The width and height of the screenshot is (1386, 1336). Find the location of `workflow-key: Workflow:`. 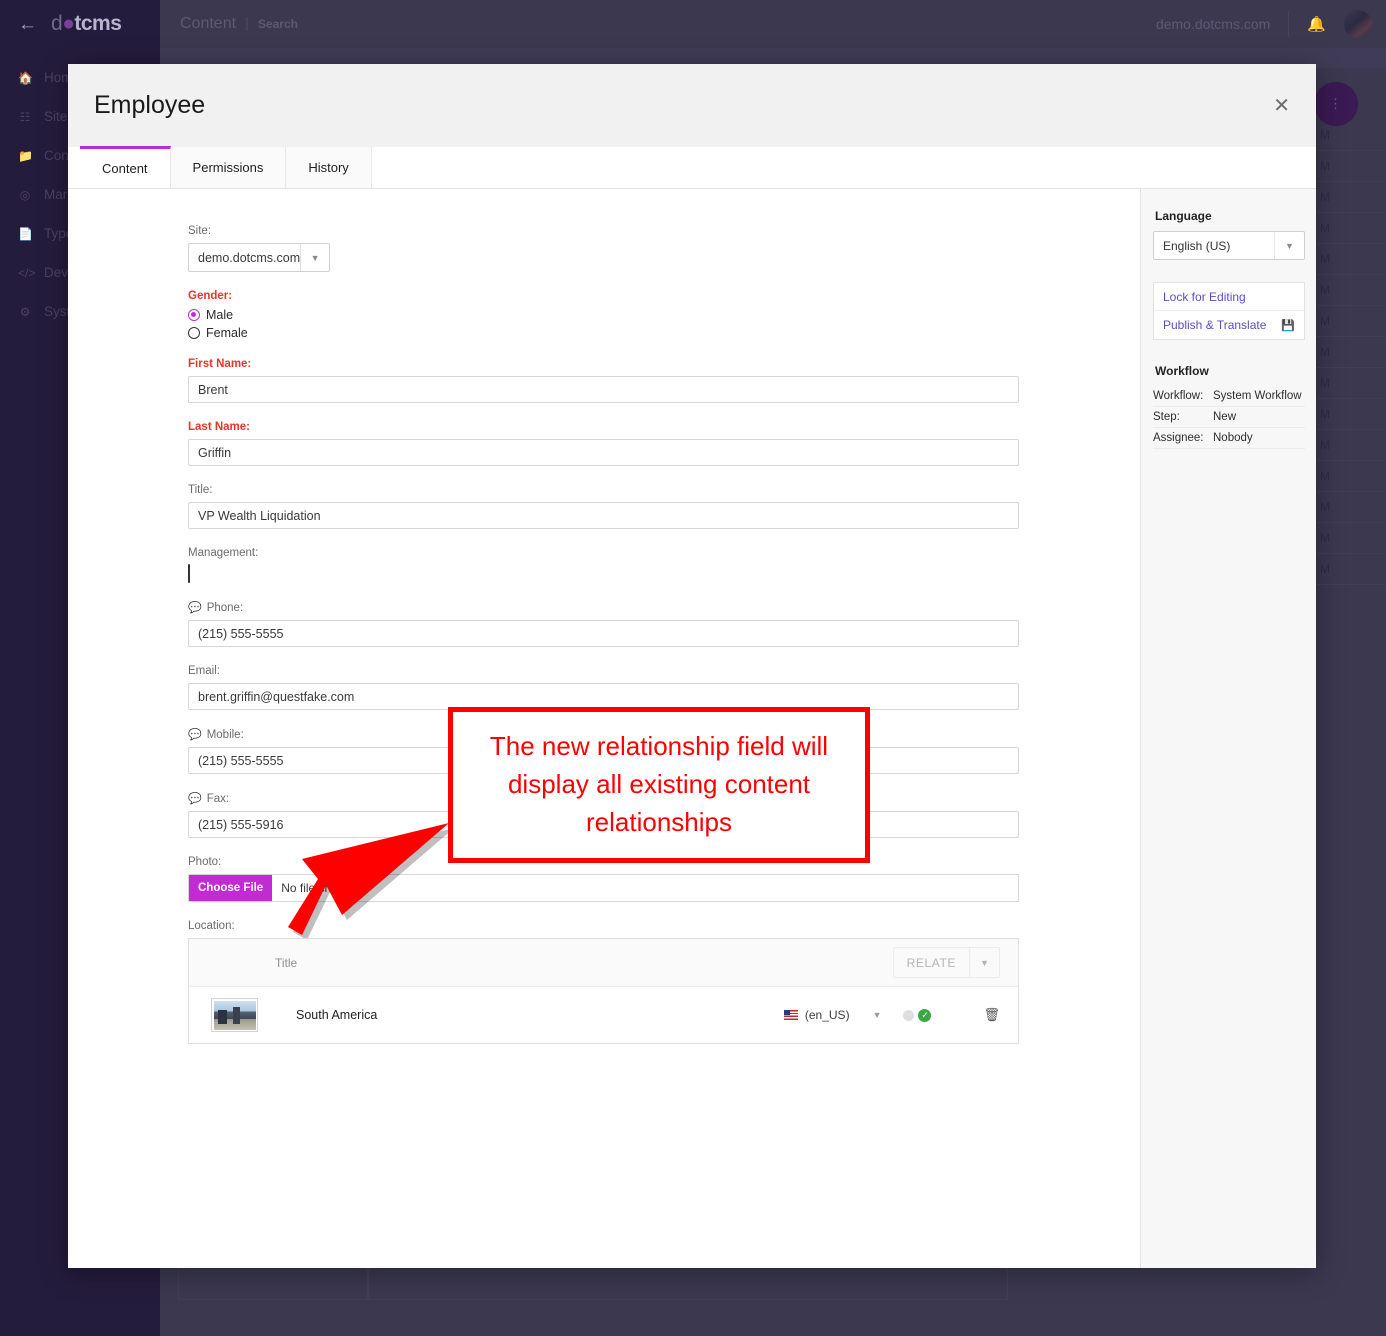

workflow-key: Workflow: is located at coordinates (1178, 396).